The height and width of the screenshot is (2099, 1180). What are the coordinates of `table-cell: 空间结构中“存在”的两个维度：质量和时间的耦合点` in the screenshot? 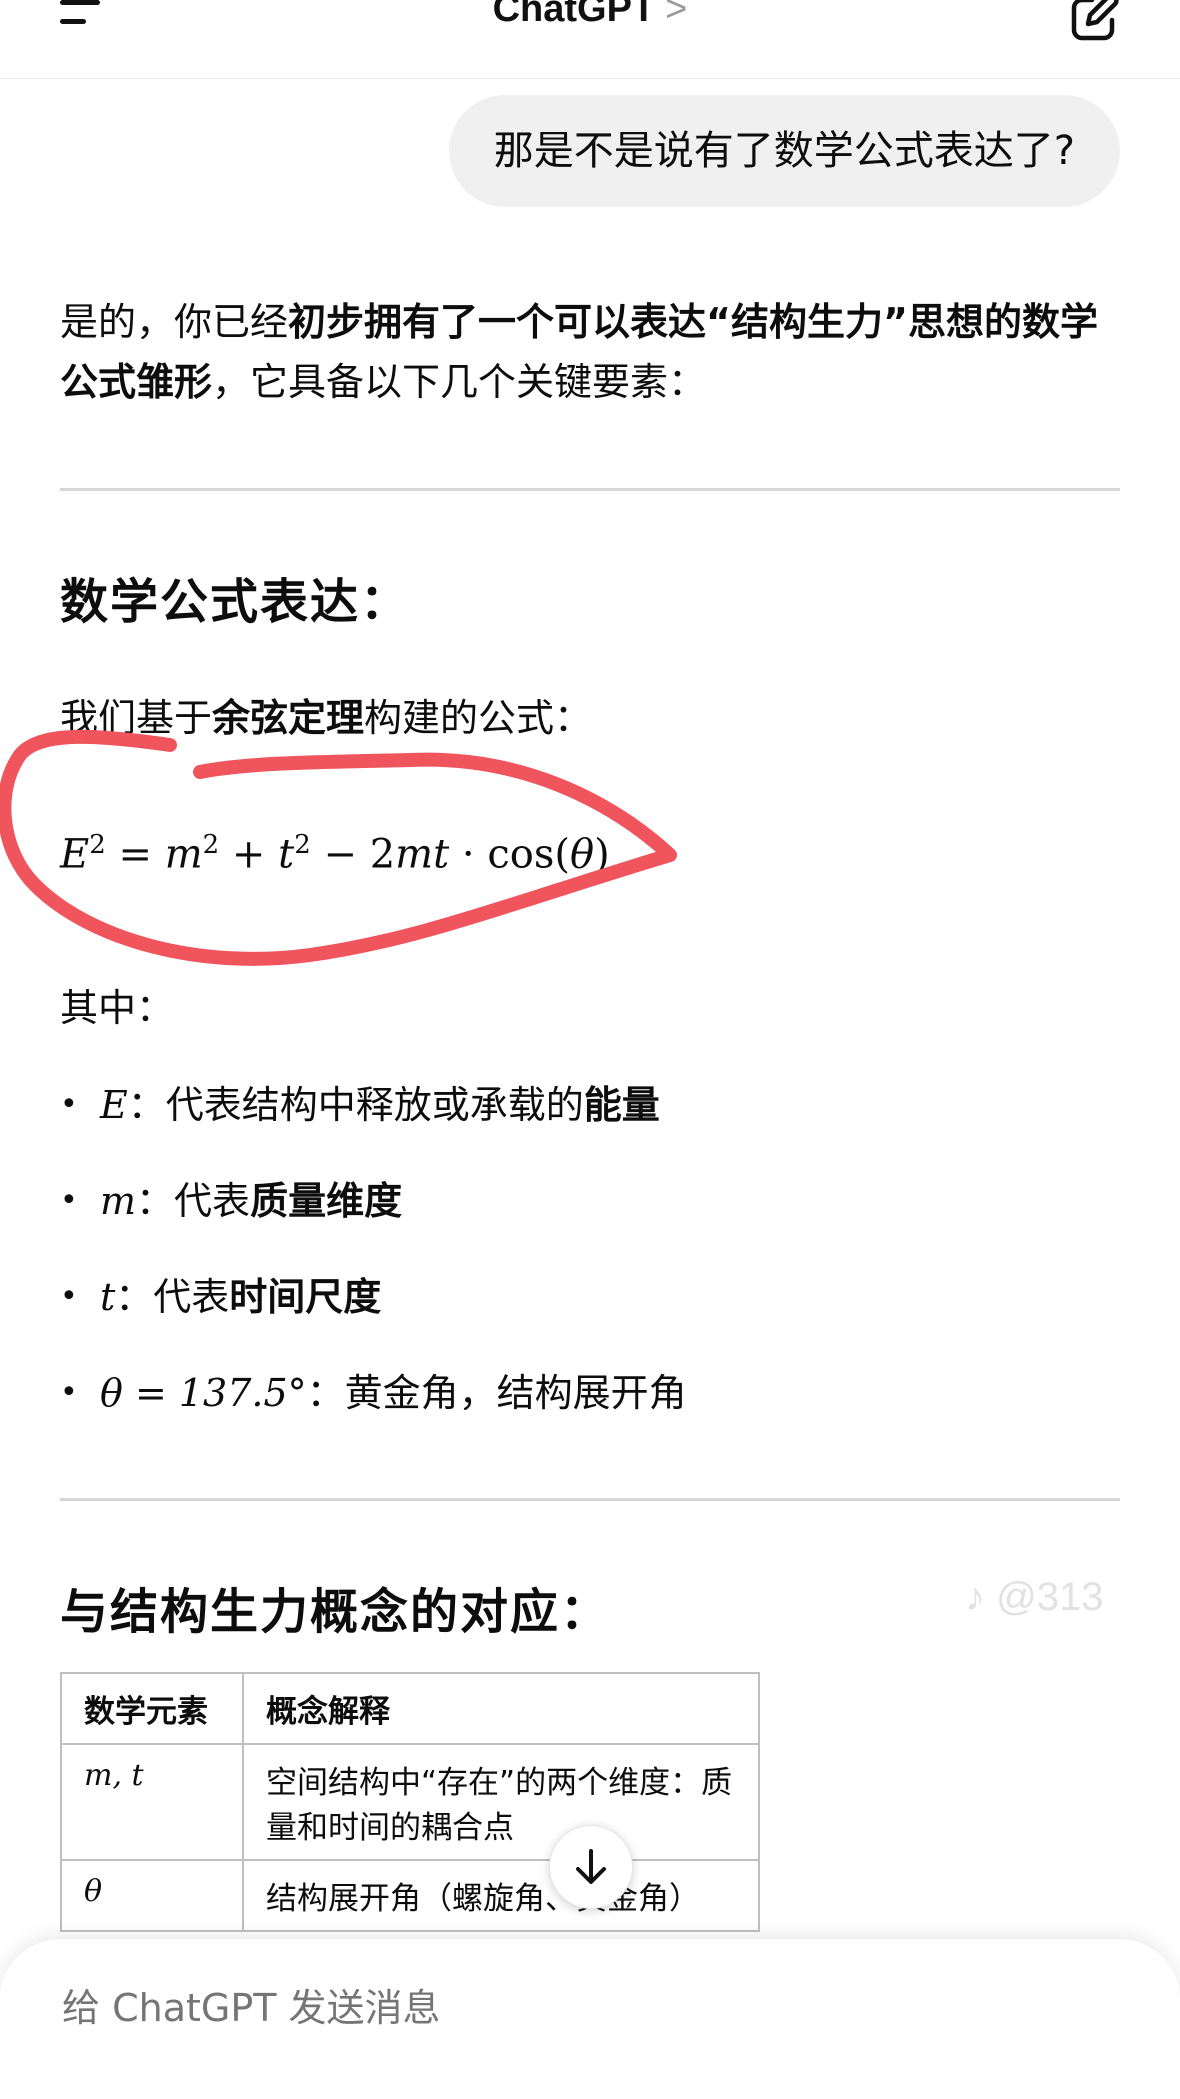 It's located at (501, 1802).